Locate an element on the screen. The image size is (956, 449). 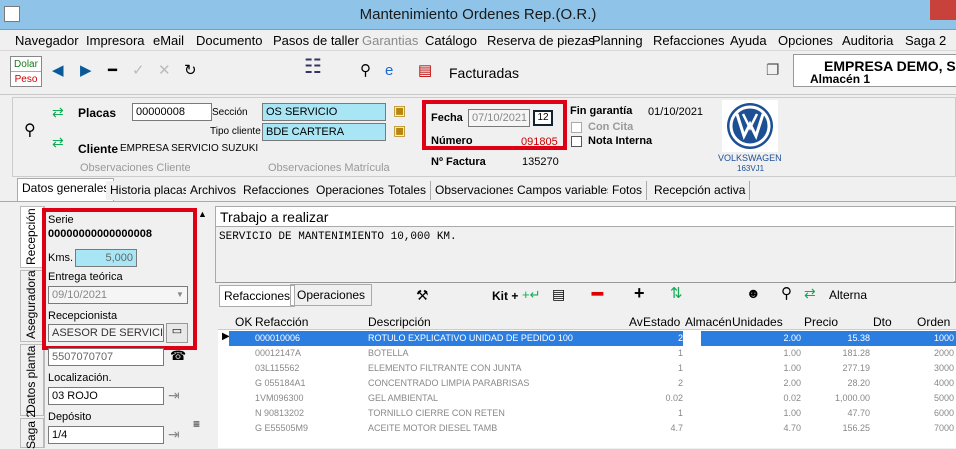
cliente-icon: ⇄ is located at coordinates (58, 142).